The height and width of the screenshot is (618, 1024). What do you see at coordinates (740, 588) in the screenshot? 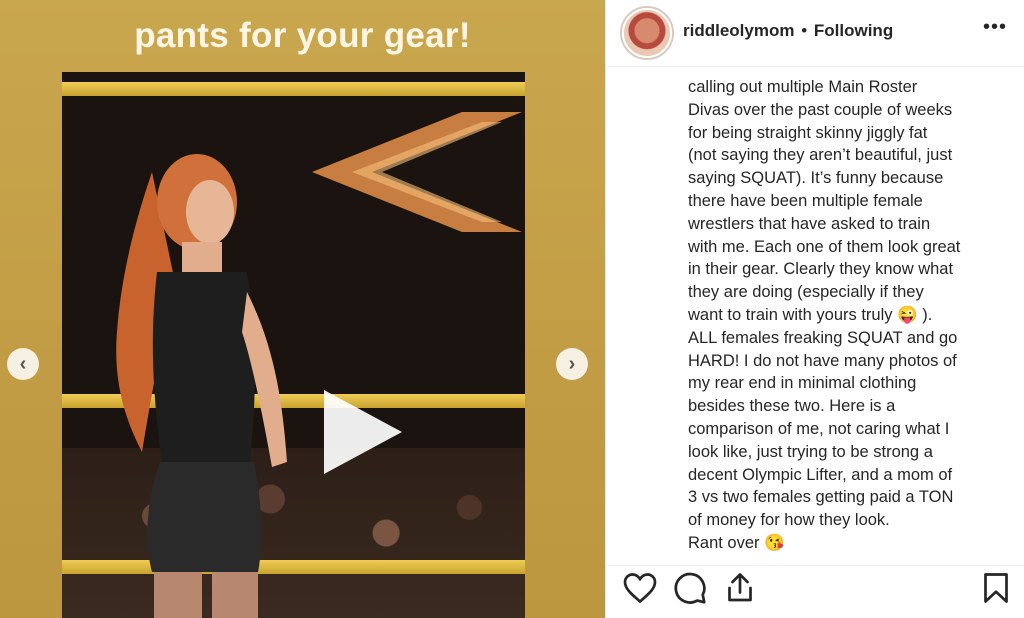
I see `share-icon` at bounding box center [740, 588].